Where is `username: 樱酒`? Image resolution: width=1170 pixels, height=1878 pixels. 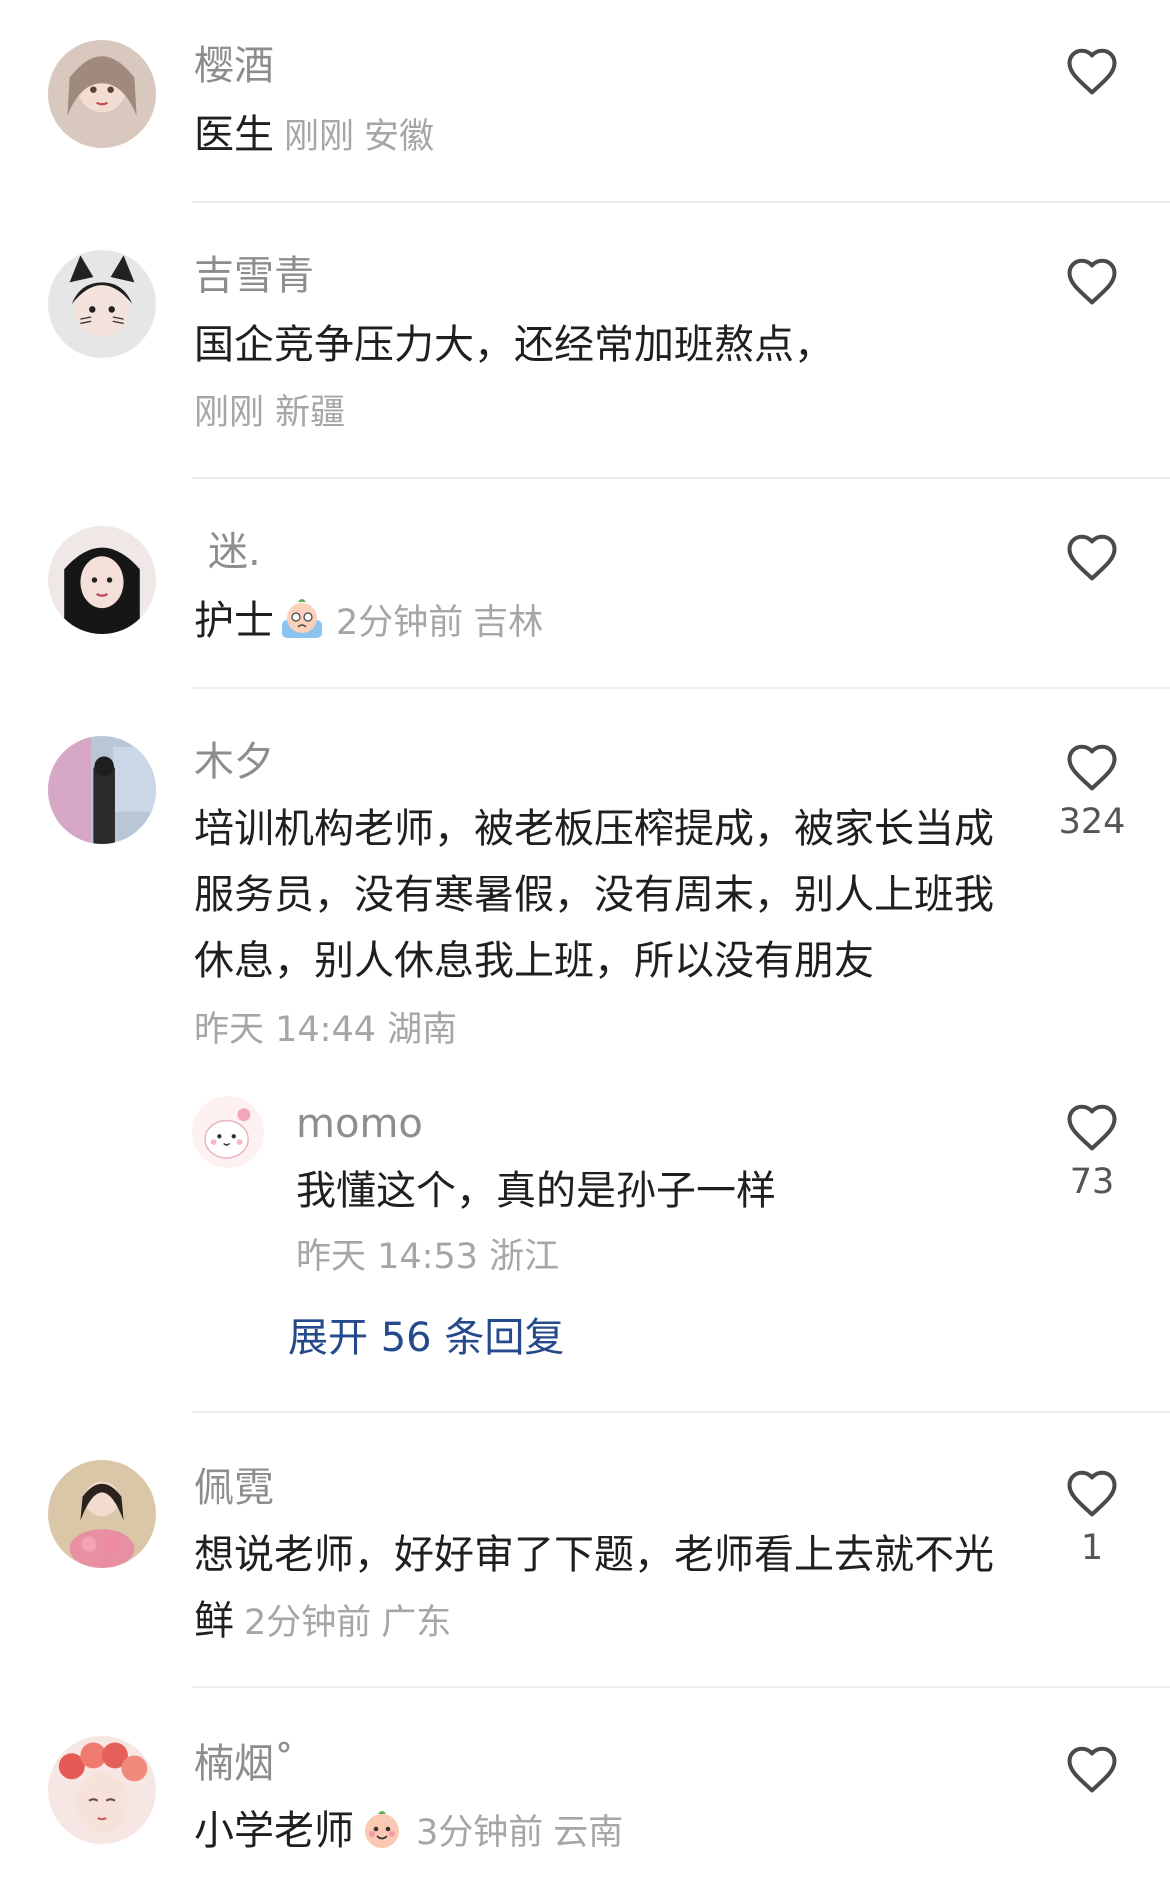 username: 樱酒 is located at coordinates (234, 66).